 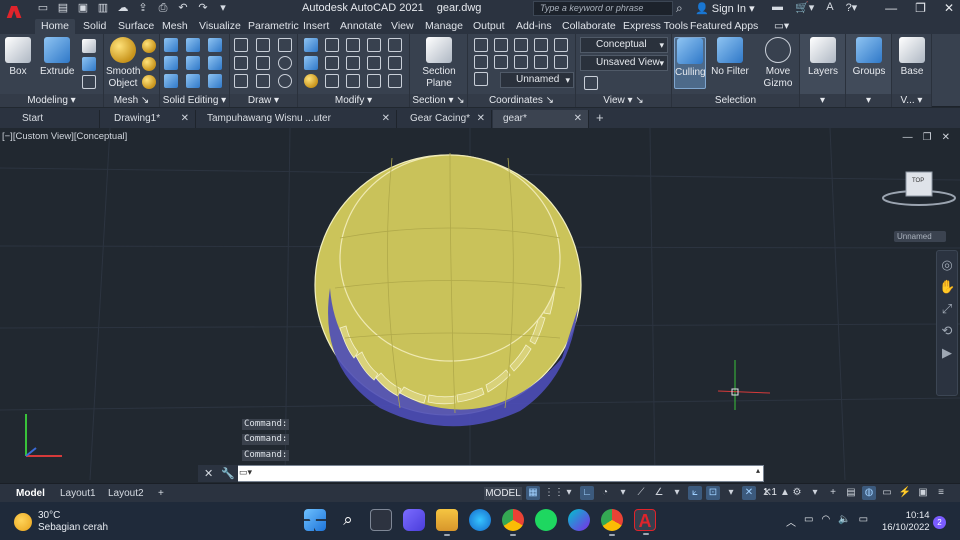 What do you see at coordinates (713, 493) in the screenshot?
I see `object-snap-icon: ⊡` at bounding box center [713, 493].